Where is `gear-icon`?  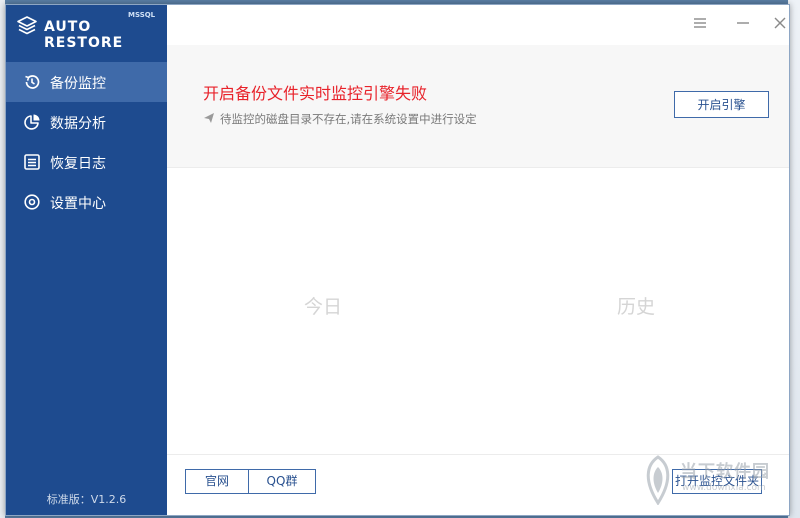 gear-icon is located at coordinates (32, 202).